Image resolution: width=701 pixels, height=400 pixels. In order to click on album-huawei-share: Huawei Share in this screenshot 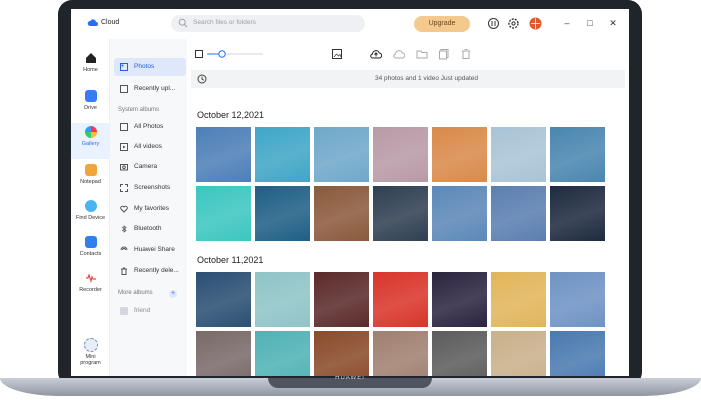, I will do `click(150, 250)`.